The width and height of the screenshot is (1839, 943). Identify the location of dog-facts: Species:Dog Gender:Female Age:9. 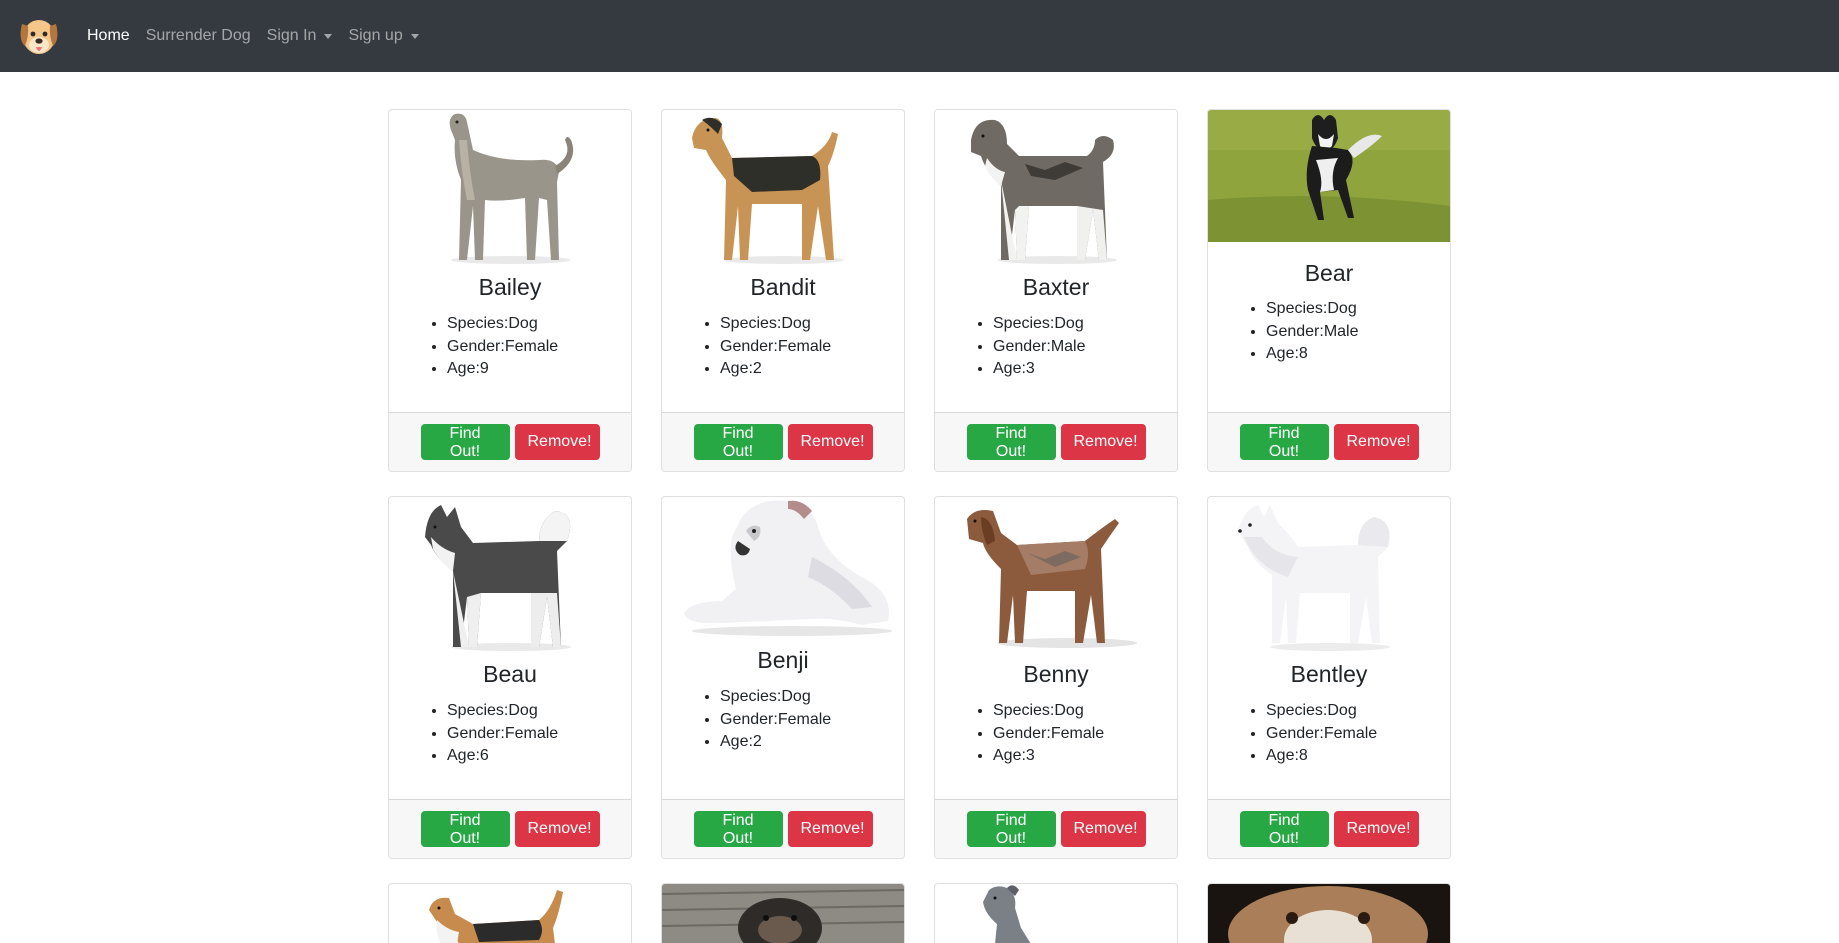
(502, 347).